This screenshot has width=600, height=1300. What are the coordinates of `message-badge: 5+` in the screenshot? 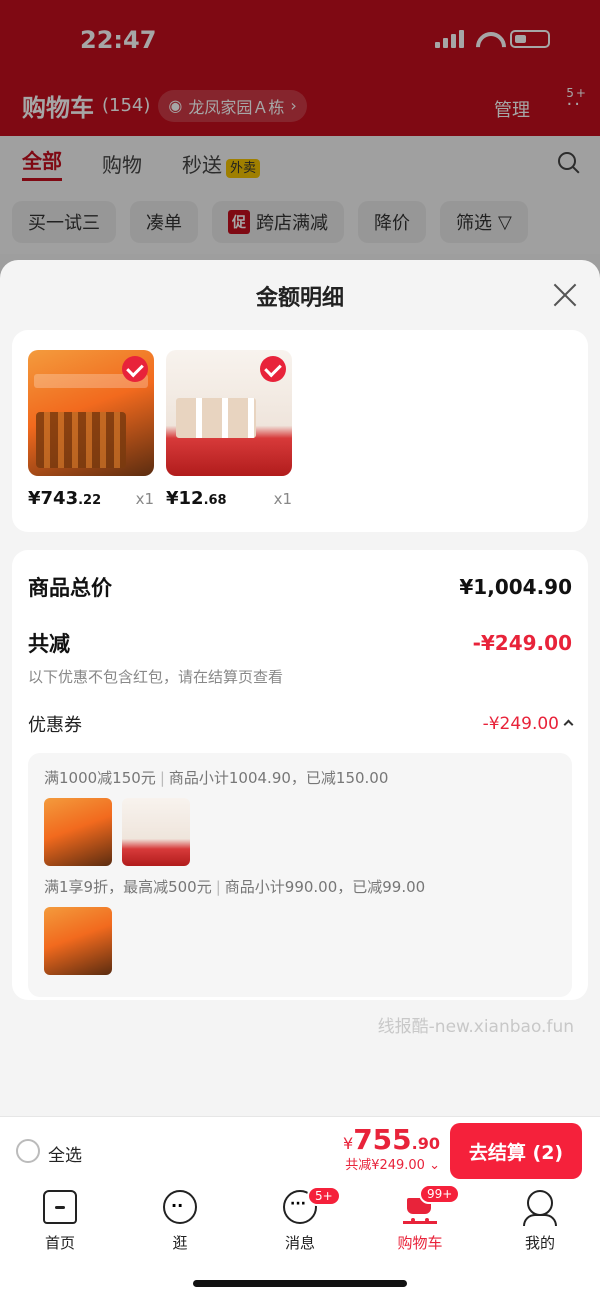 It's located at (324, 1196).